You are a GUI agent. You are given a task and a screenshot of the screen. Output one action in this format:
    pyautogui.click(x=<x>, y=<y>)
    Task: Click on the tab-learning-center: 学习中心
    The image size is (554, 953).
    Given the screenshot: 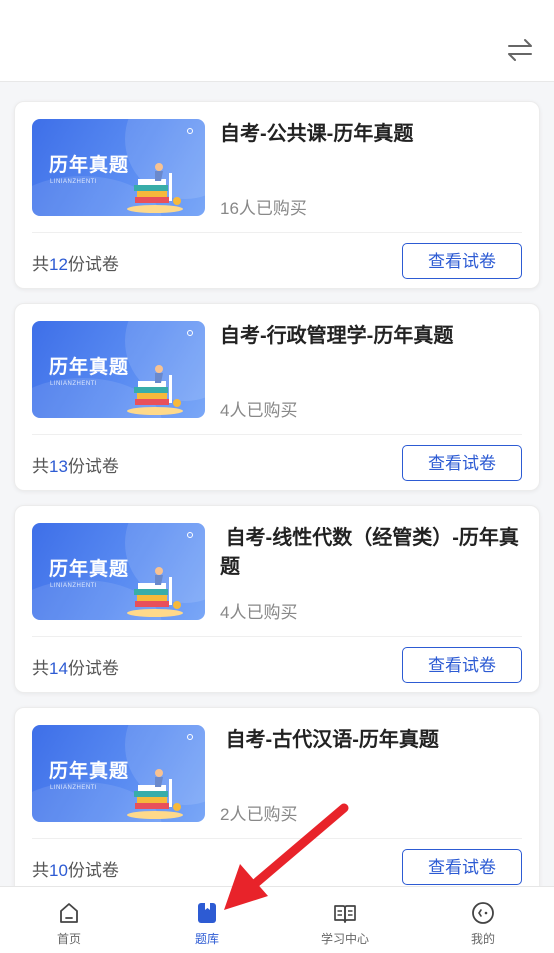 What is the action you would take?
    pyautogui.click(x=345, y=920)
    